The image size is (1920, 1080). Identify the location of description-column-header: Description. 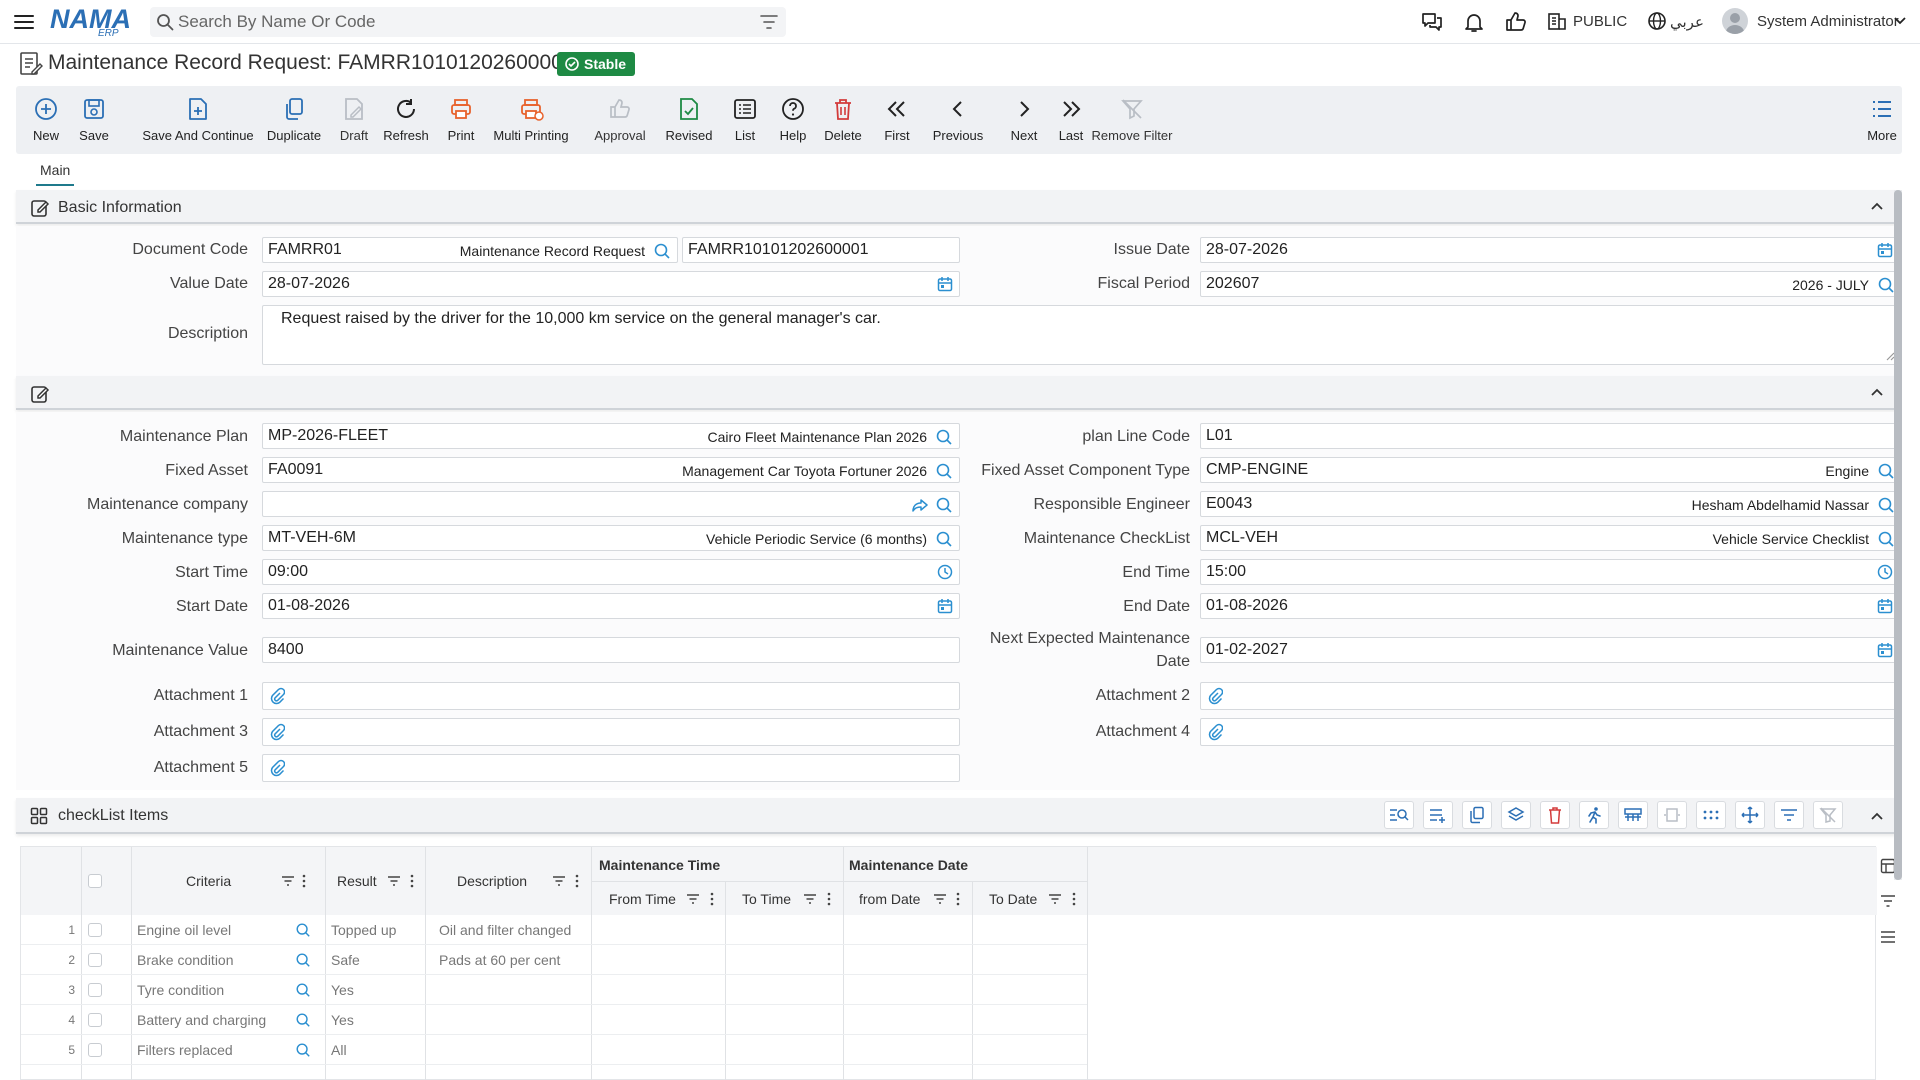
(492, 881).